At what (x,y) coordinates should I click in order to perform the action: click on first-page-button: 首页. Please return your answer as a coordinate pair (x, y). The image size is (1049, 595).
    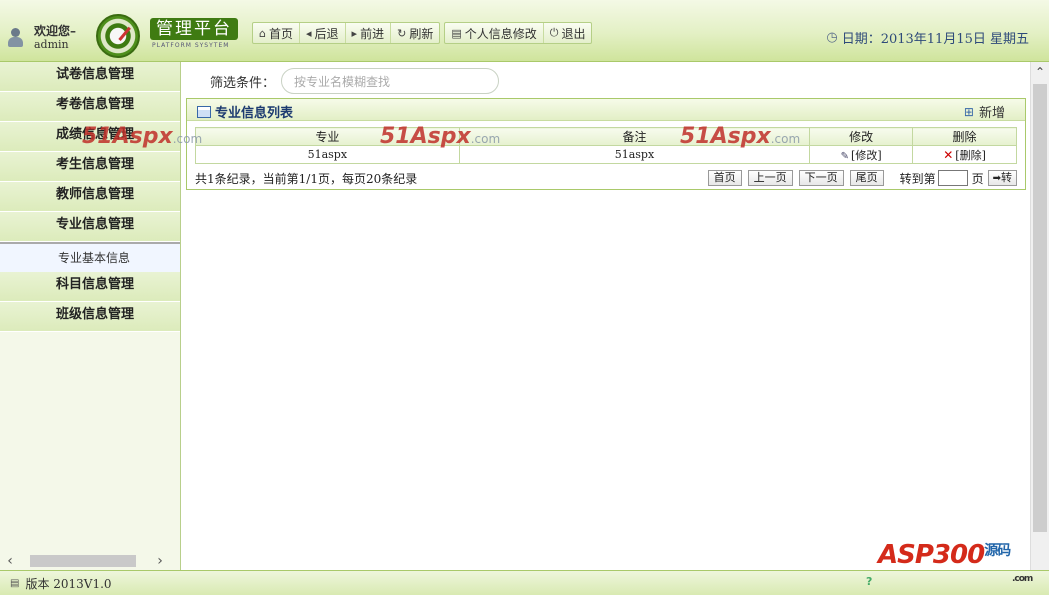
    Looking at the image, I should click on (724, 178).